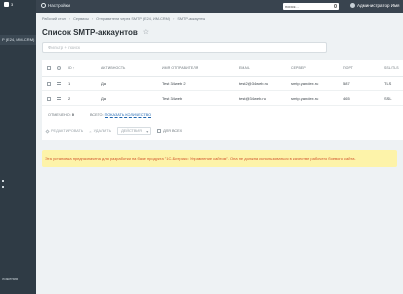 Image resolution: width=403 pixels, height=294 pixels. Describe the element at coordinates (90, 32) in the screenshot. I see `page-title: Список SMTP-аккаунтов` at that location.